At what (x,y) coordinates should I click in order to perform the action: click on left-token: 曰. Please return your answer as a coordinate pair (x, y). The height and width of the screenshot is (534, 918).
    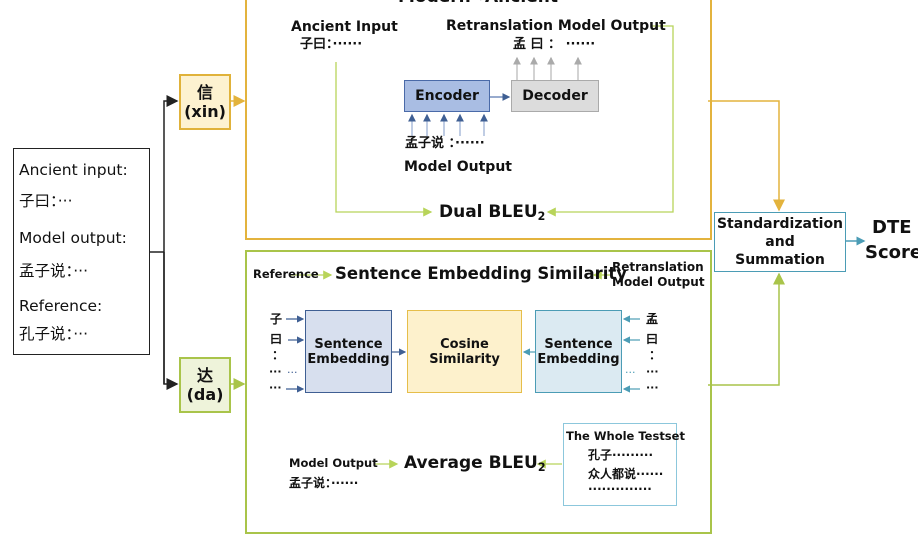
    Looking at the image, I should click on (276, 339).